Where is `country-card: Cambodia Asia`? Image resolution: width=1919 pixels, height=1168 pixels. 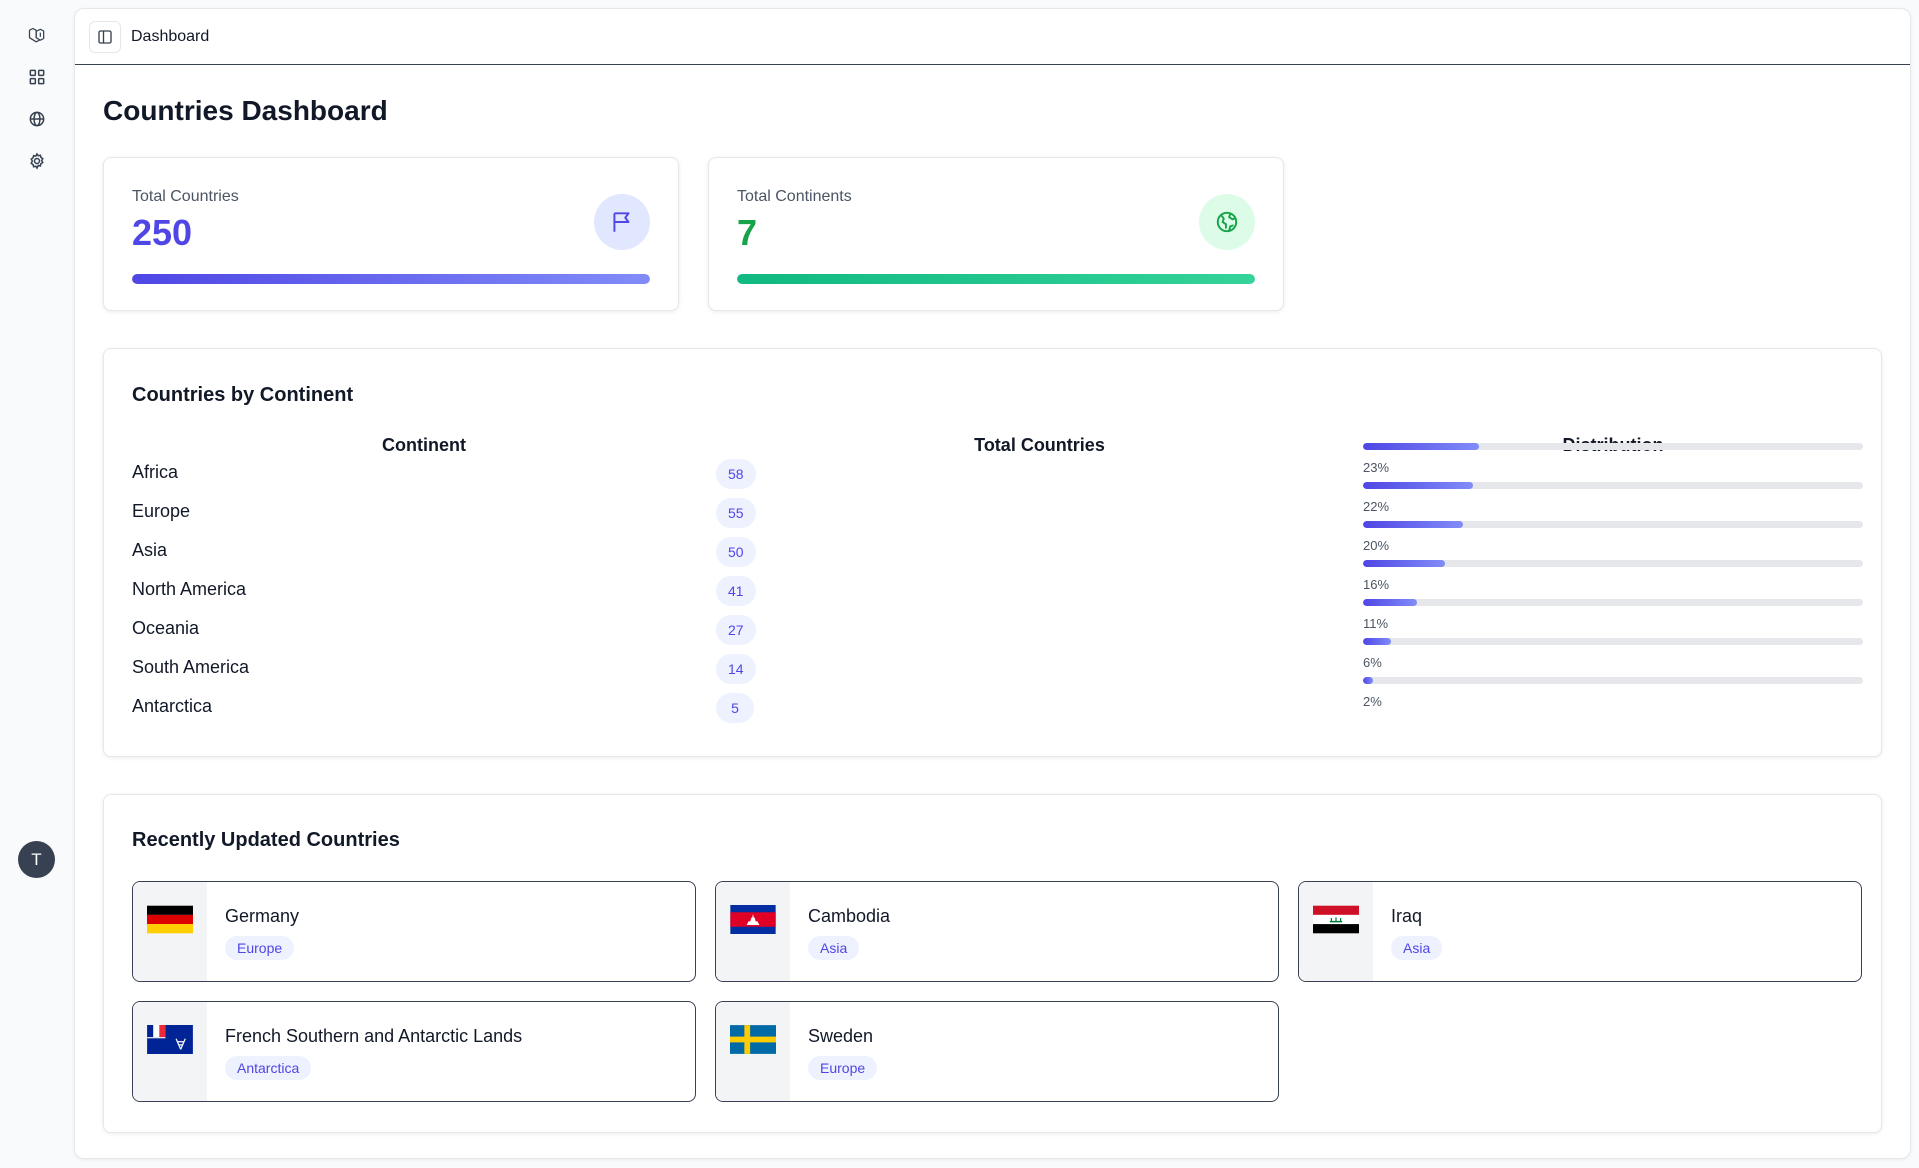
country-card: Cambodia Asia is located at coordinates (997, 931).